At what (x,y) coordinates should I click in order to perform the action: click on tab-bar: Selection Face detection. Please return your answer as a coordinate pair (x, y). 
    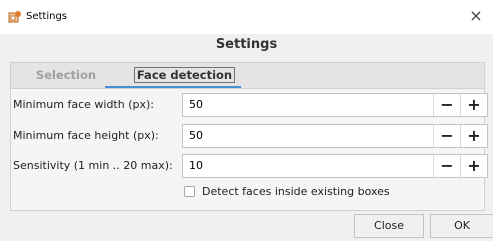
    Looking at the image, I should click on (247, 75).